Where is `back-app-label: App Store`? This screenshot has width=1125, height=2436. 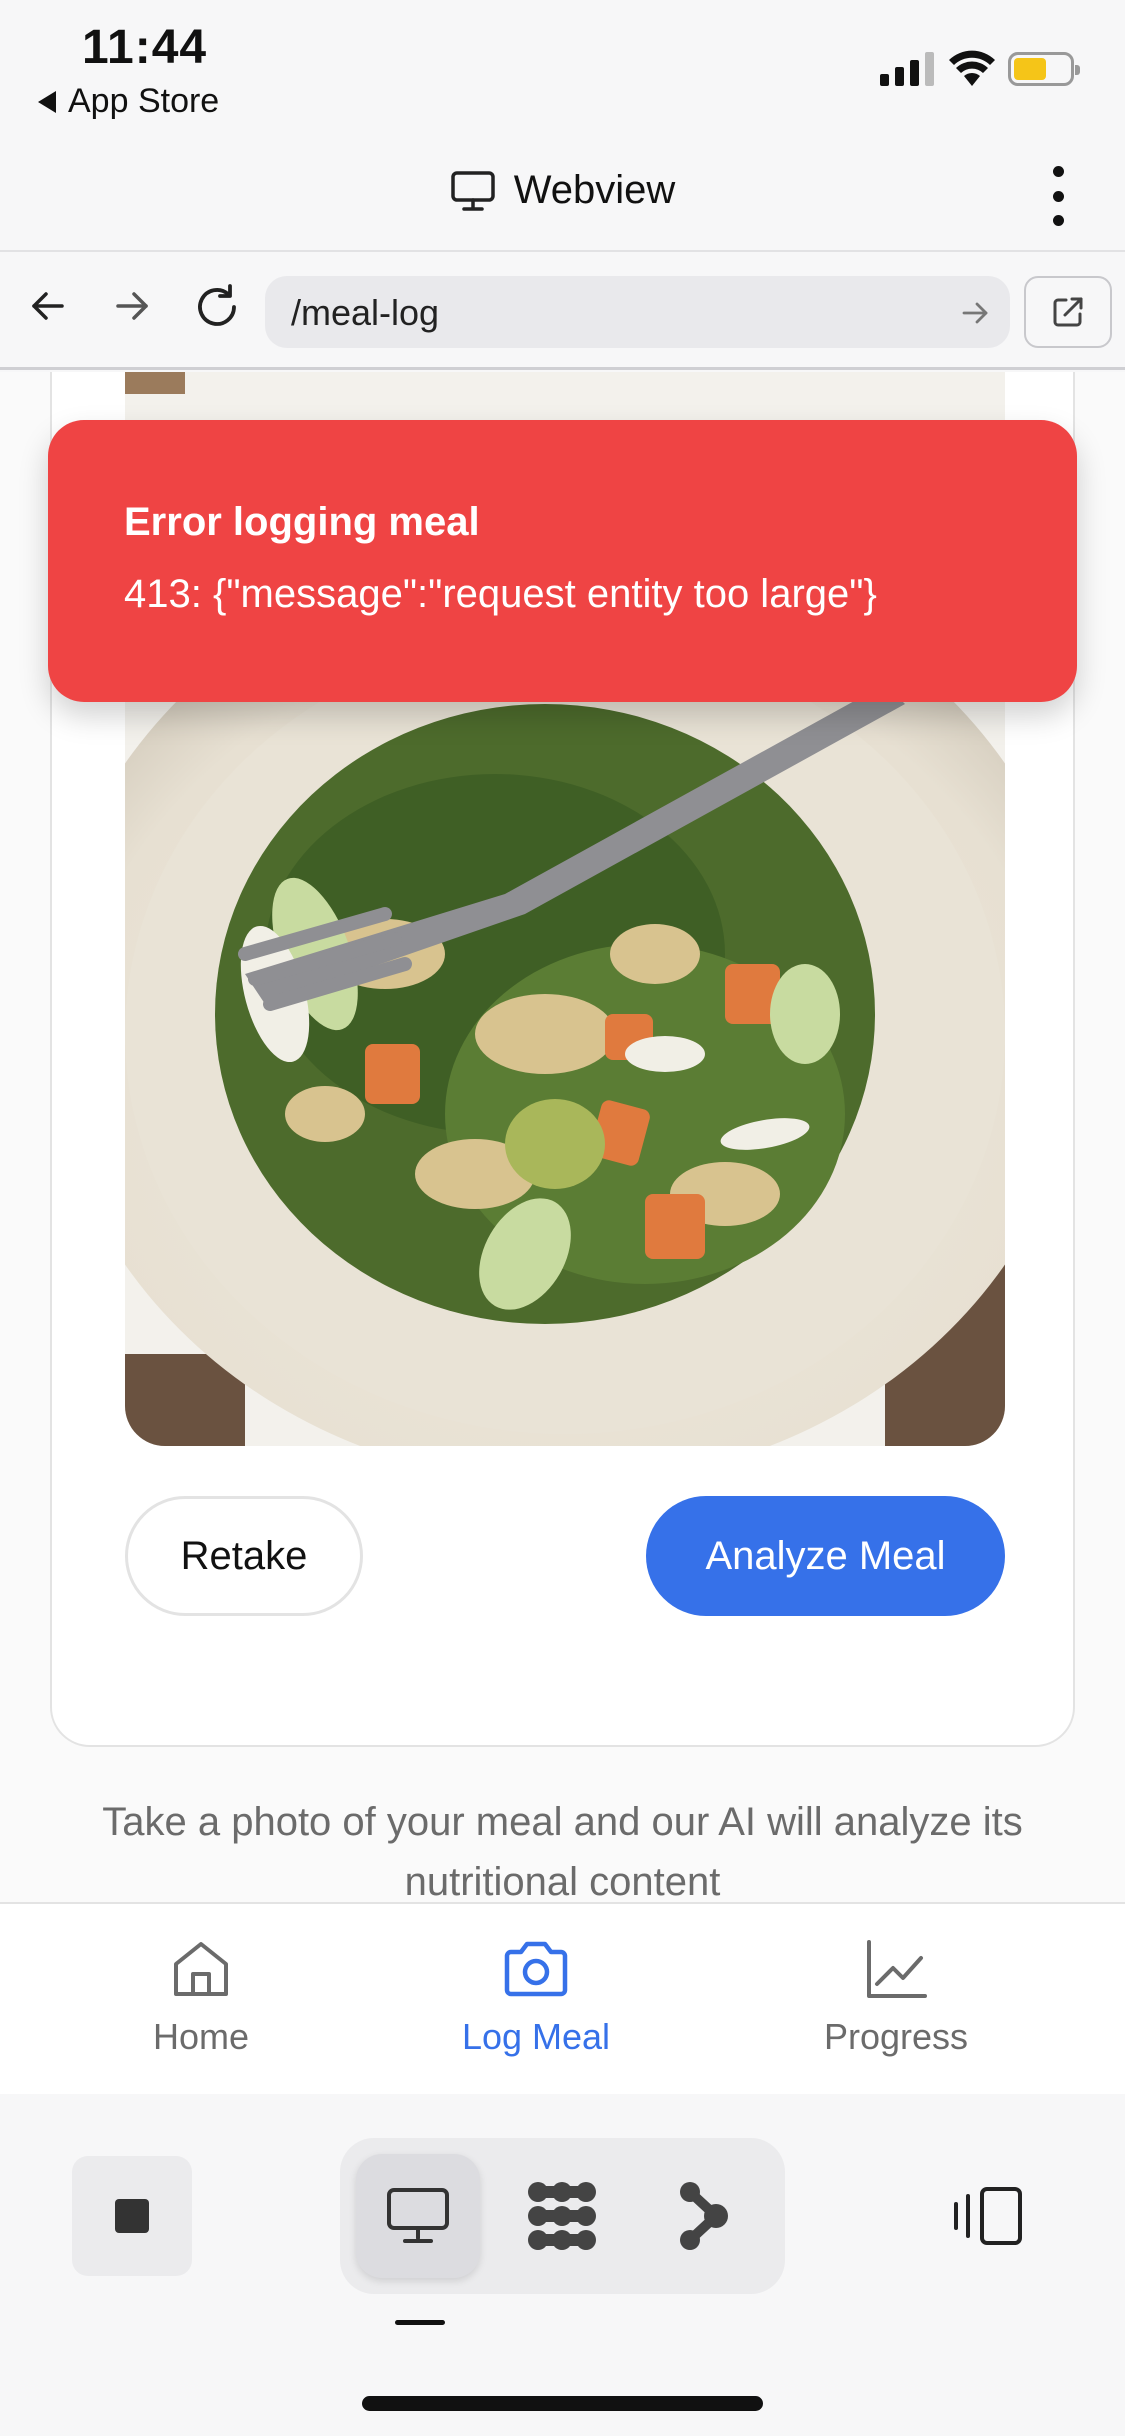
back-app-label: App Store is located at coordinates (144, 101).